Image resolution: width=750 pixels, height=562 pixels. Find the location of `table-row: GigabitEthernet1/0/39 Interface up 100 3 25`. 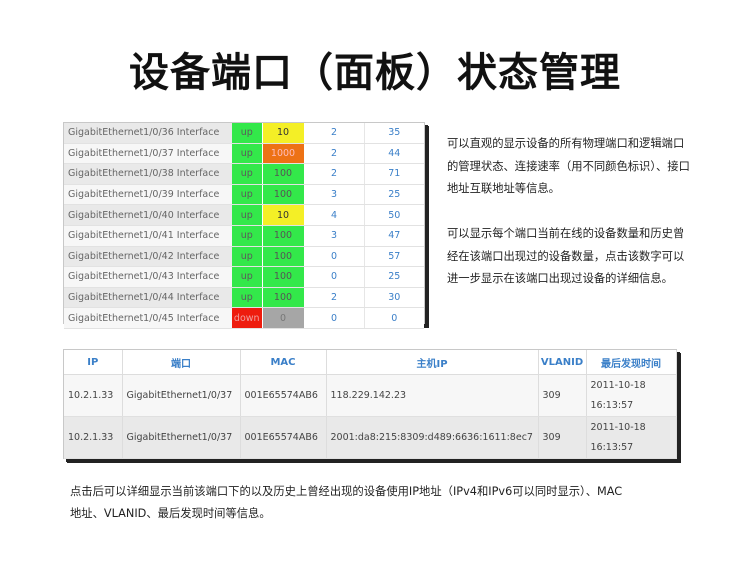

table-row: GigabitEthernet1/0/39 Interface up 100 3 25 is located at coordinates (244, 195).